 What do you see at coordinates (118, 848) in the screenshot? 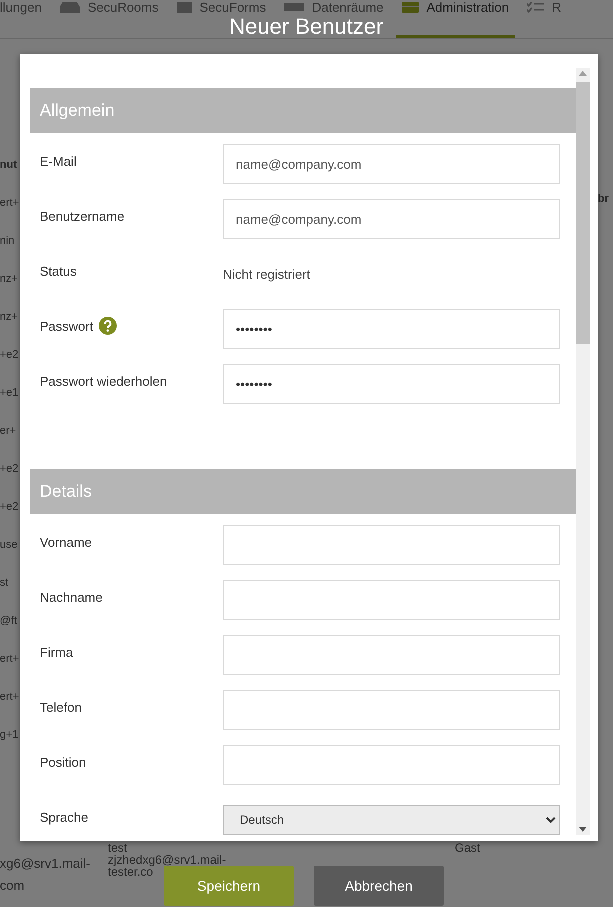
I see `table-cell: test` at bounding box center [118, 848].